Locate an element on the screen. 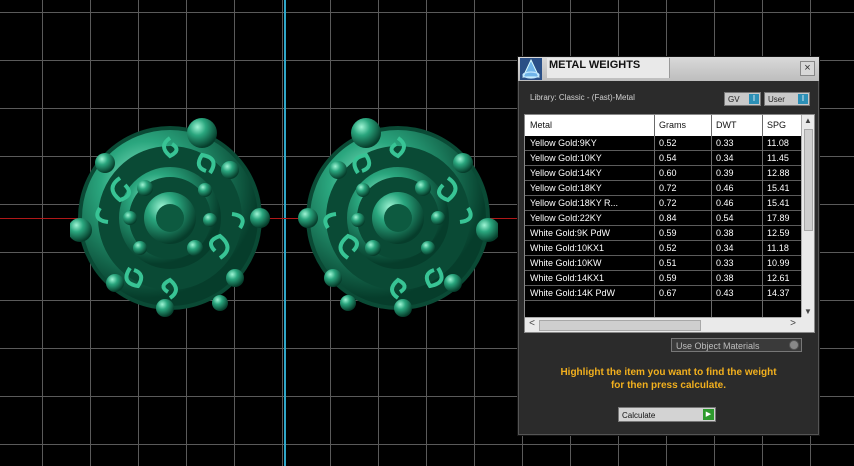 The height and width of the screenshot is (466, 854). table-row: Yellow Gold:18KY 0.72 0.46 15.41 is located at coordinates (663, 188).